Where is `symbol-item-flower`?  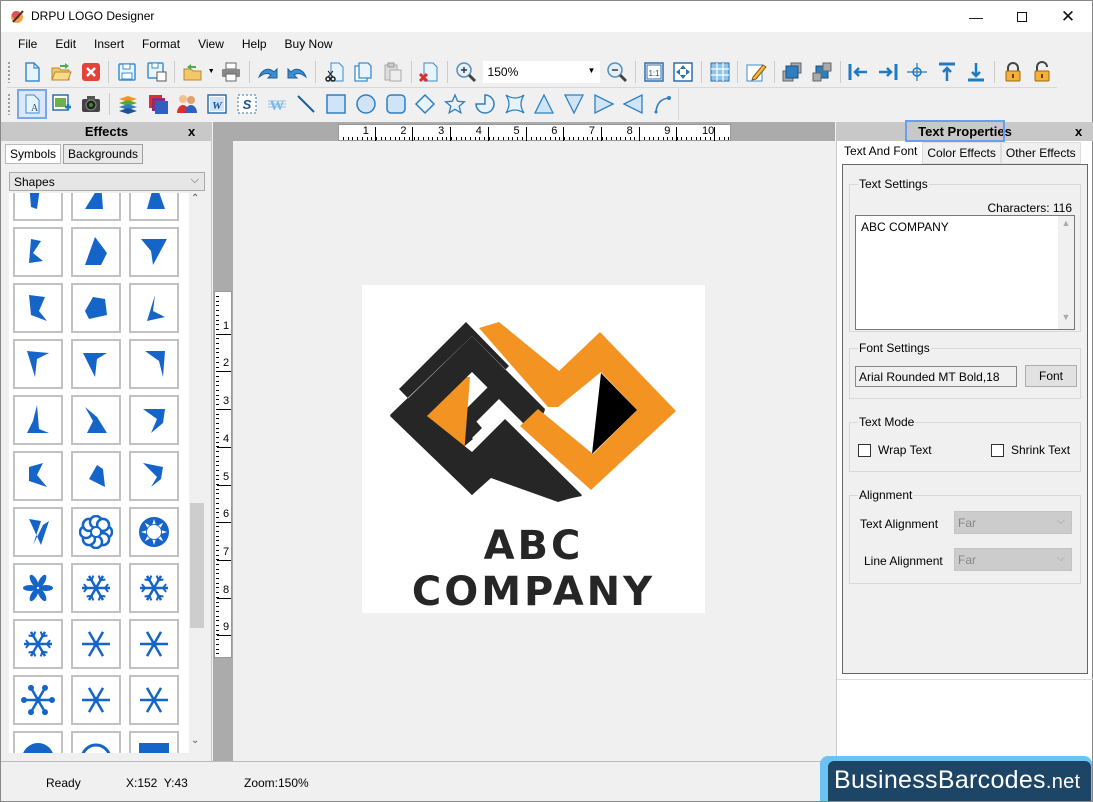
symbol-item-flower is located at coordinates (96, 532).